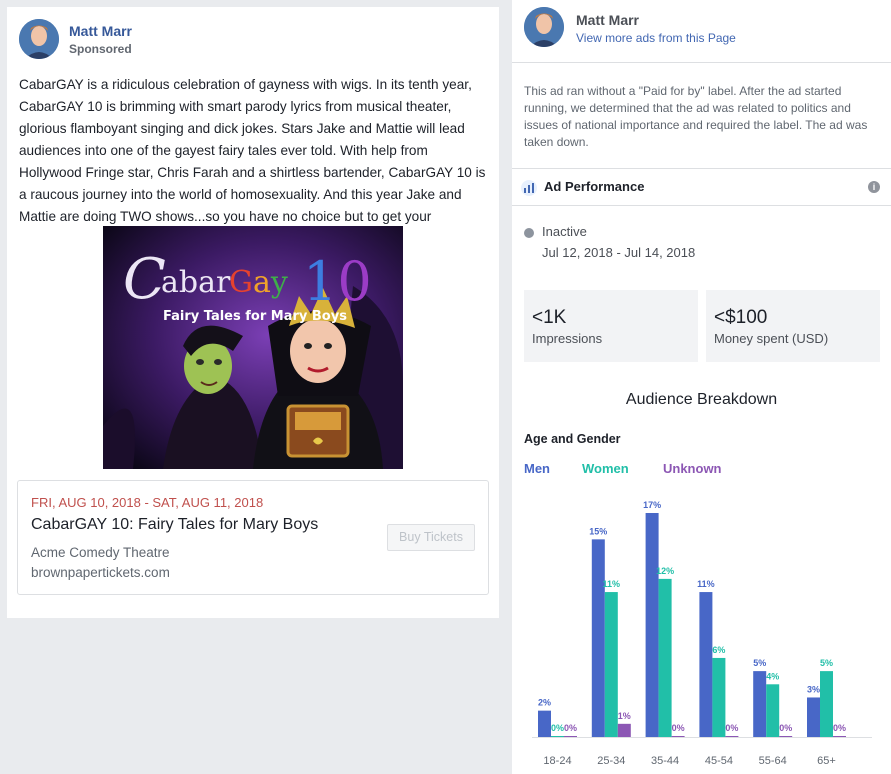  Describe the element at coordinates (611, 326) in the screenshot. I see `impressions-box: <1K Impressions` at that location.